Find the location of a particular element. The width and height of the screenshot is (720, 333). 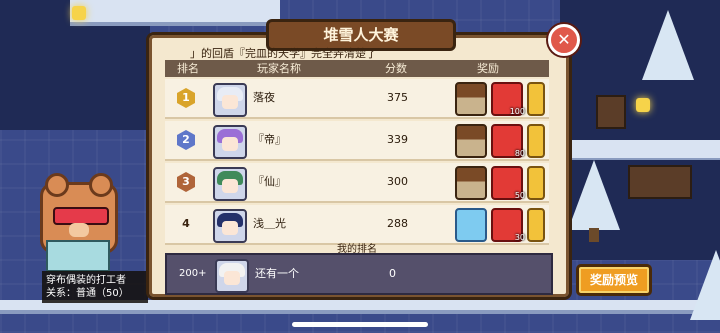

red-envelope-icon: 30 is located at coordinates (508, 225).